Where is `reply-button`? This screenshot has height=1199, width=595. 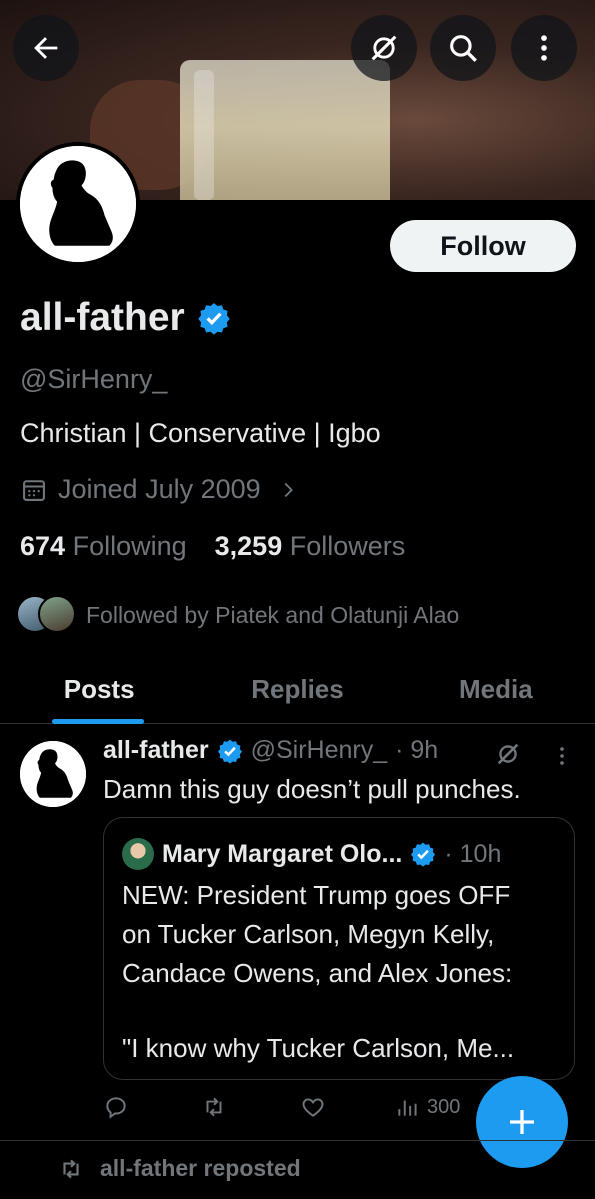
reply-button is located at coordinates (116, 1107).